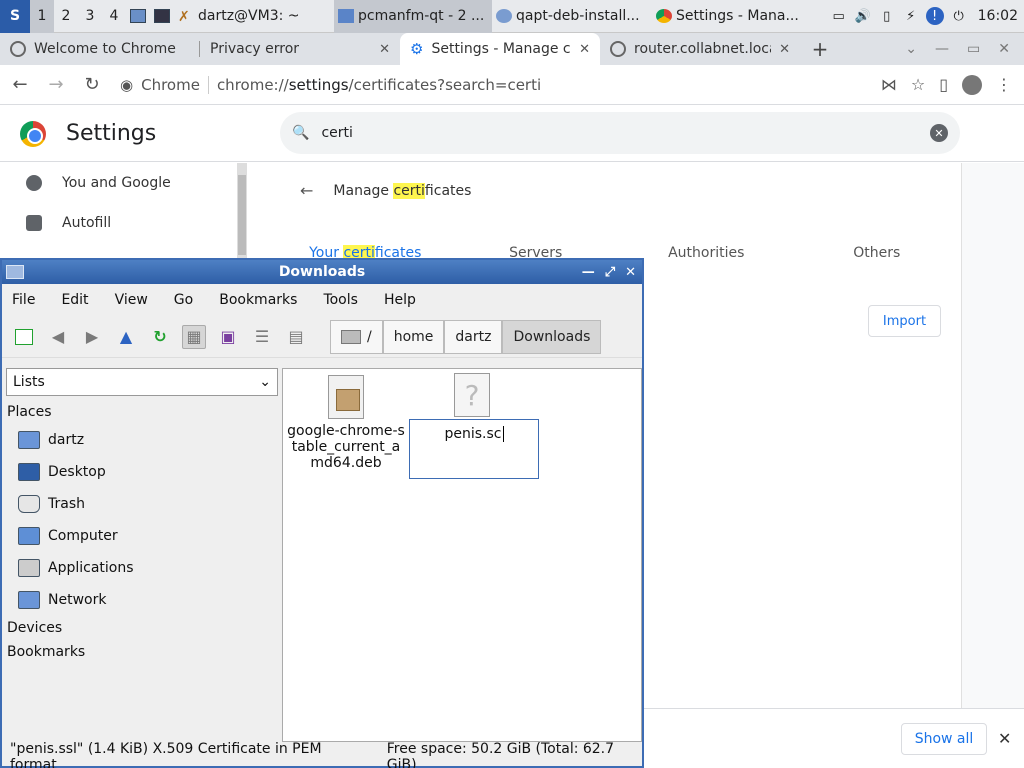 The height and width of the screenshot is (768, 1024). Describe the element at coordinates (346, 16) in the screenshot. I see `folder-icon` at that location.